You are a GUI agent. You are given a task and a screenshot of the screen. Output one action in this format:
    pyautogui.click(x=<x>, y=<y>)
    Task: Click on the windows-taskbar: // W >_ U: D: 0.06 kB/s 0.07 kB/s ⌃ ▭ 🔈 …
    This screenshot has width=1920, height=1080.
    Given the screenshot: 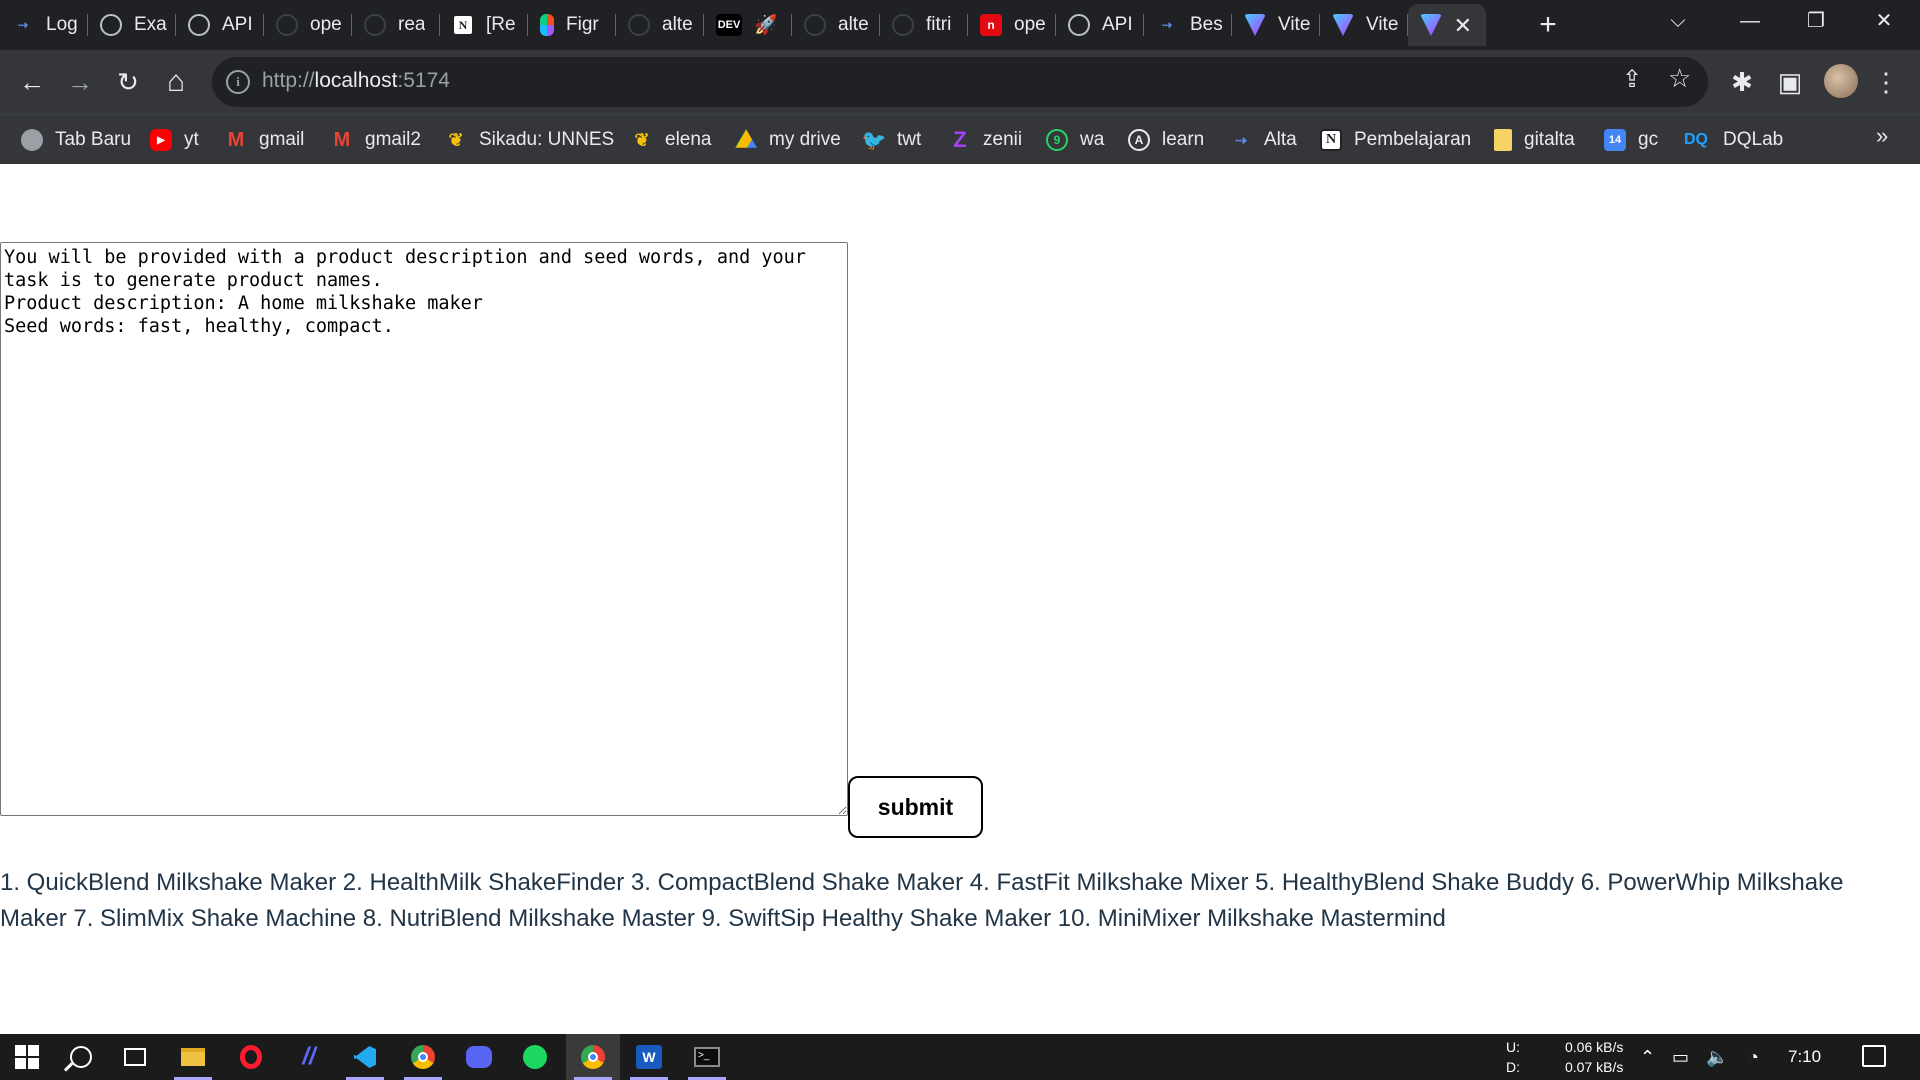 What is the action you would take?
    pyautogui.click(x=960, y=1057)
    